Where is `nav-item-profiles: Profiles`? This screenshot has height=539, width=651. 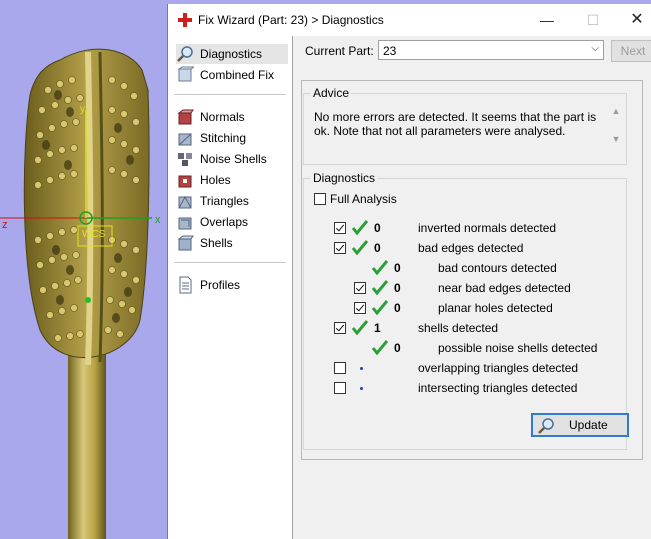
nav-item-profiles: Profiles is located at coordinates (232, 285).